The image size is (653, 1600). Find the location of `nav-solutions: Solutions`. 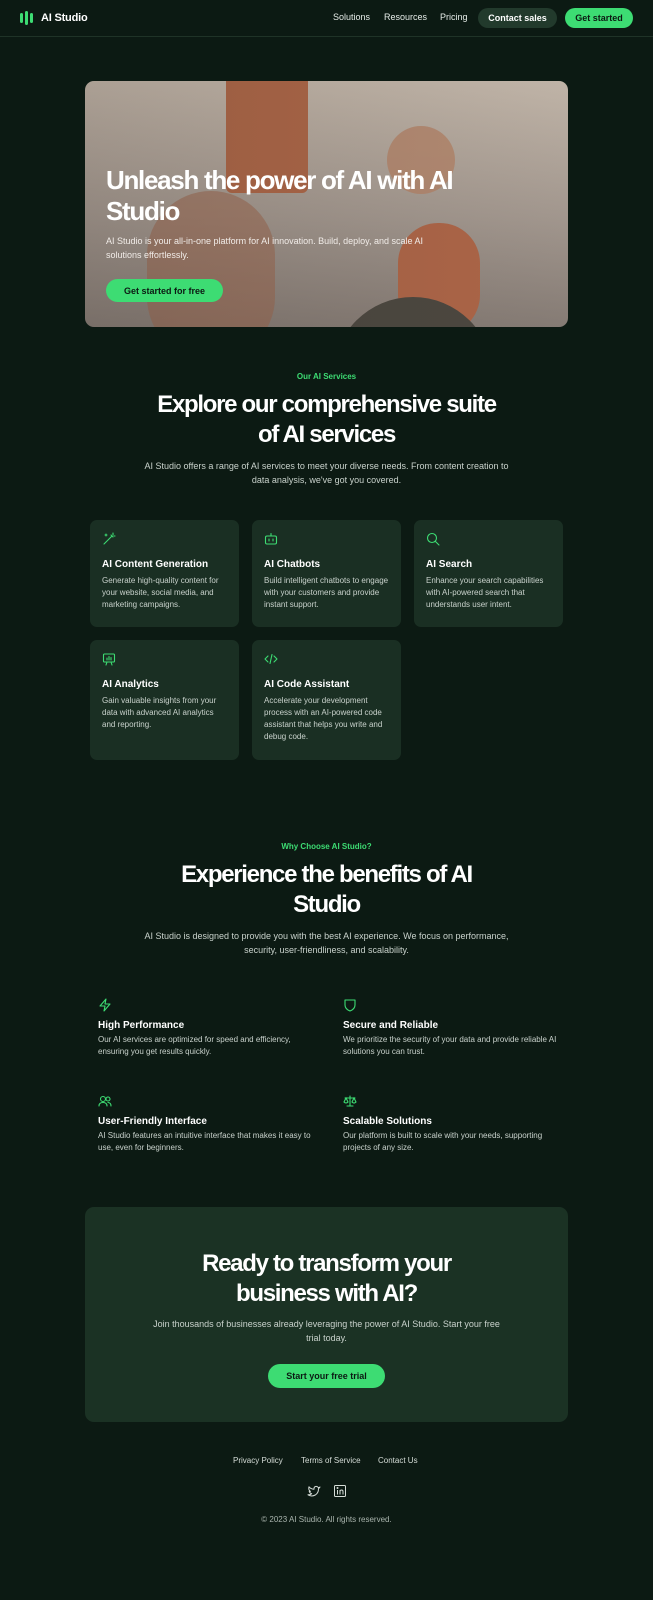

nav-solutions: Solutions is located at coordinates (351, 17).